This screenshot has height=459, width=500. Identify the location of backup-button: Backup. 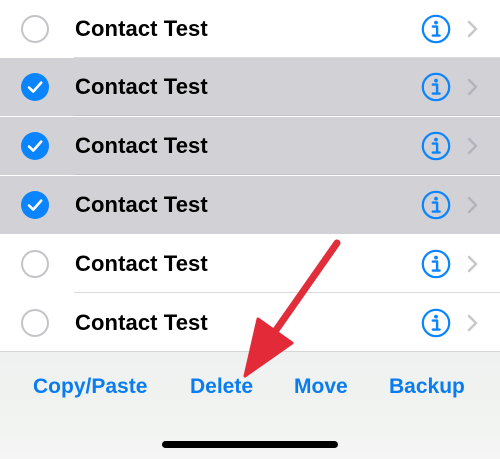
(427, 387).